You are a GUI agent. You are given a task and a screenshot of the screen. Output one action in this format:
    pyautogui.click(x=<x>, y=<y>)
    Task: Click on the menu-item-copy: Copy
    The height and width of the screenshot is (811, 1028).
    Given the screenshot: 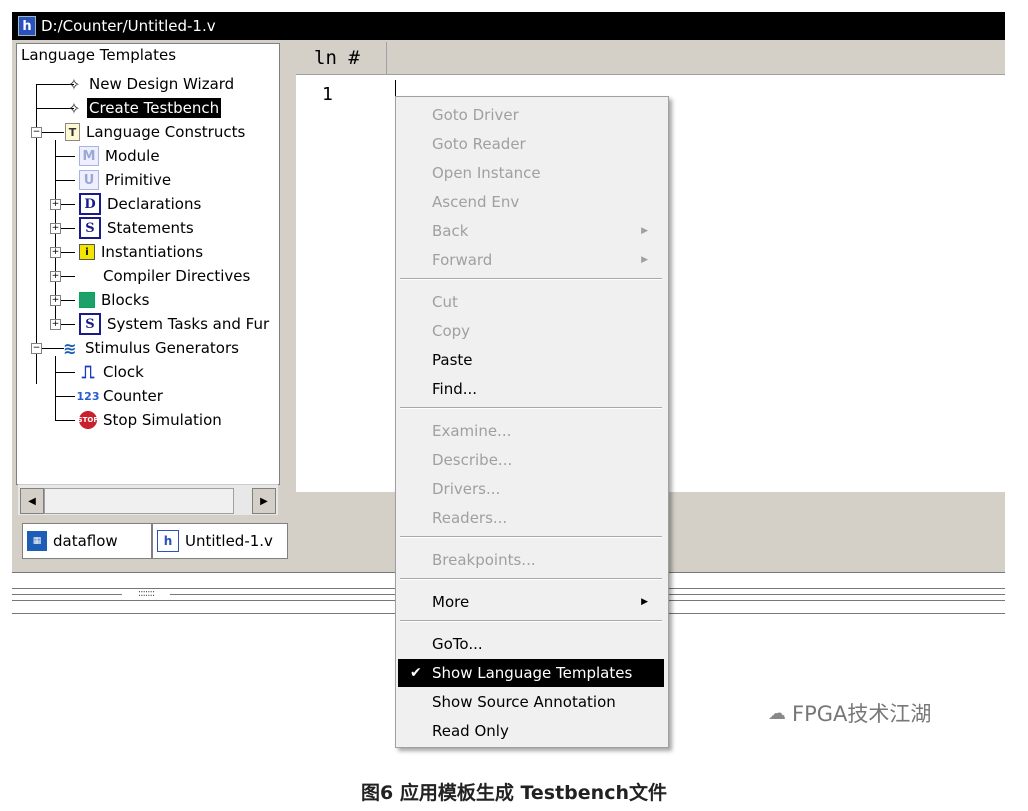 What is the action you would take?
    pyautogui.click(x=531, y=331)
    